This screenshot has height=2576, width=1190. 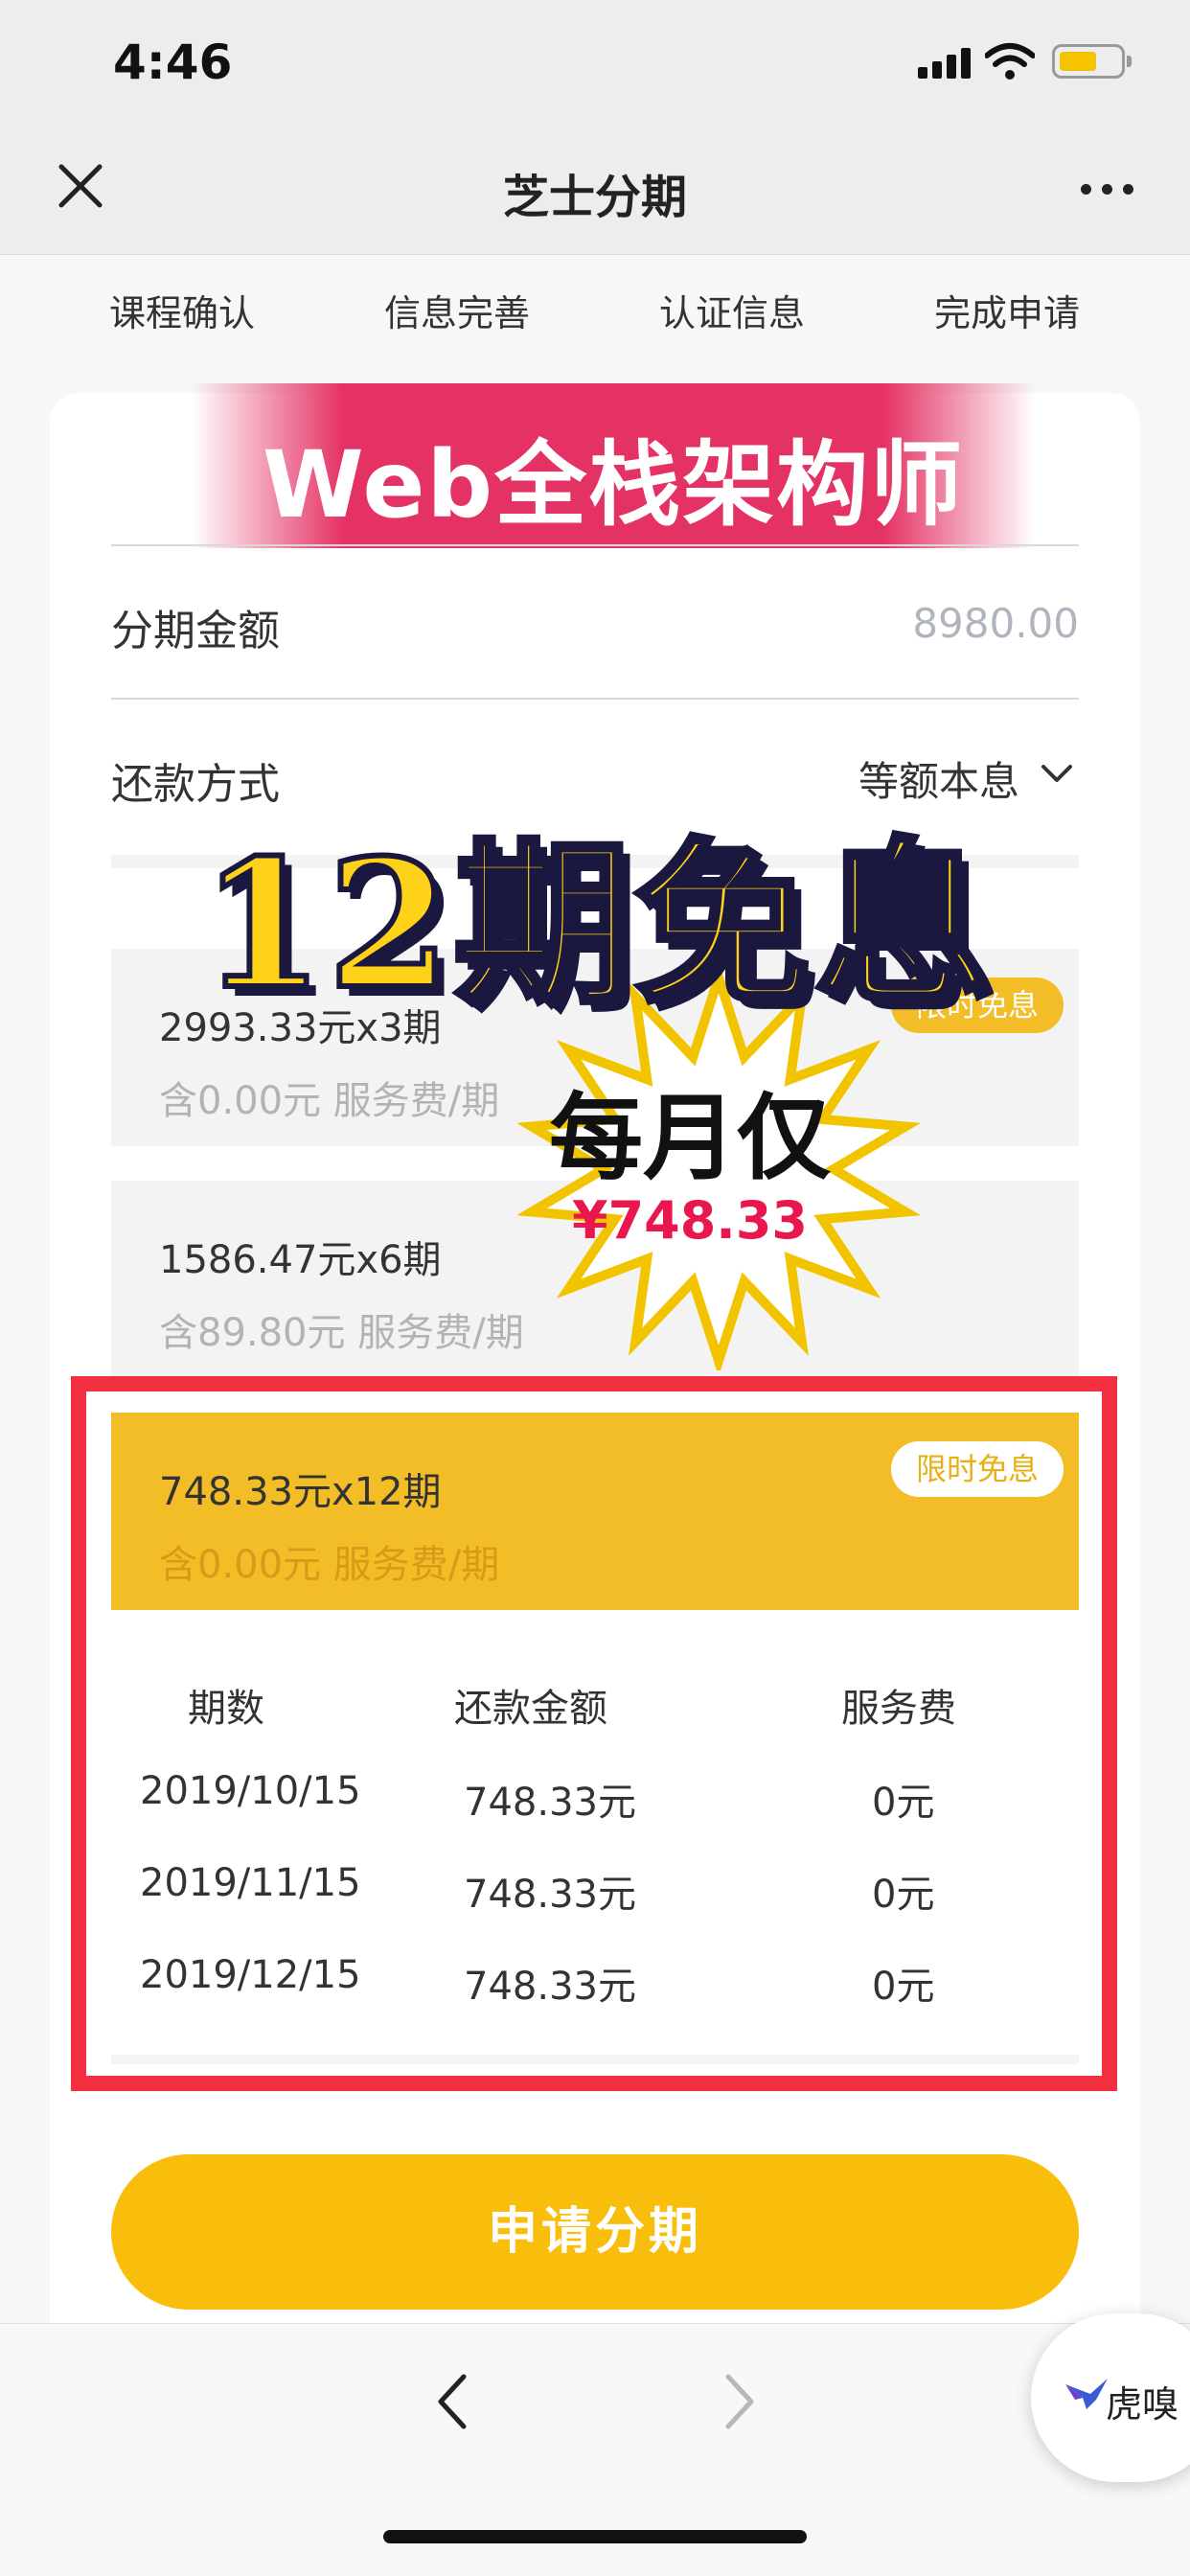 I want to click on amount-value: 8980.00, so click(x=996, y=623).